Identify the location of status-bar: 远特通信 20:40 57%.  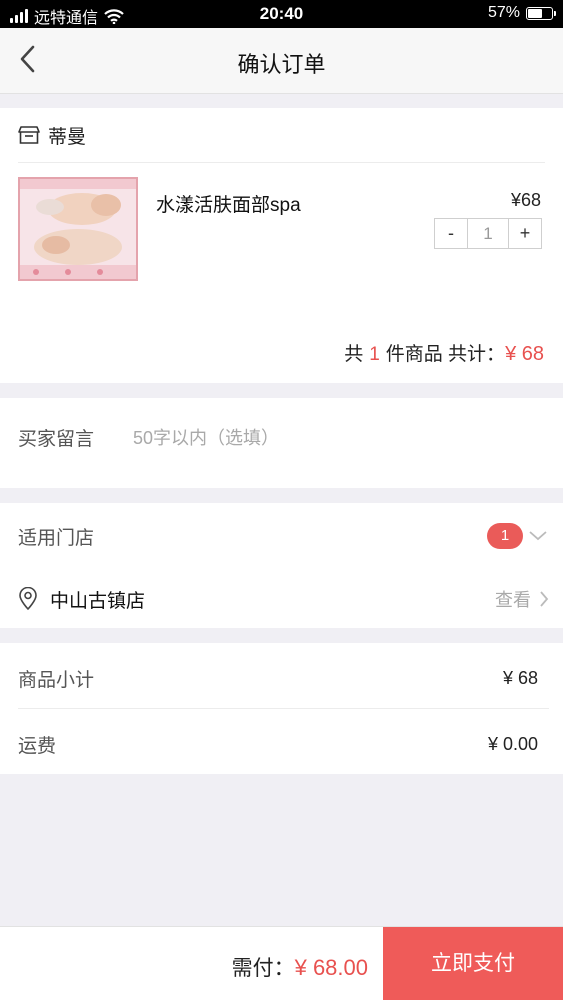
(281, 14).